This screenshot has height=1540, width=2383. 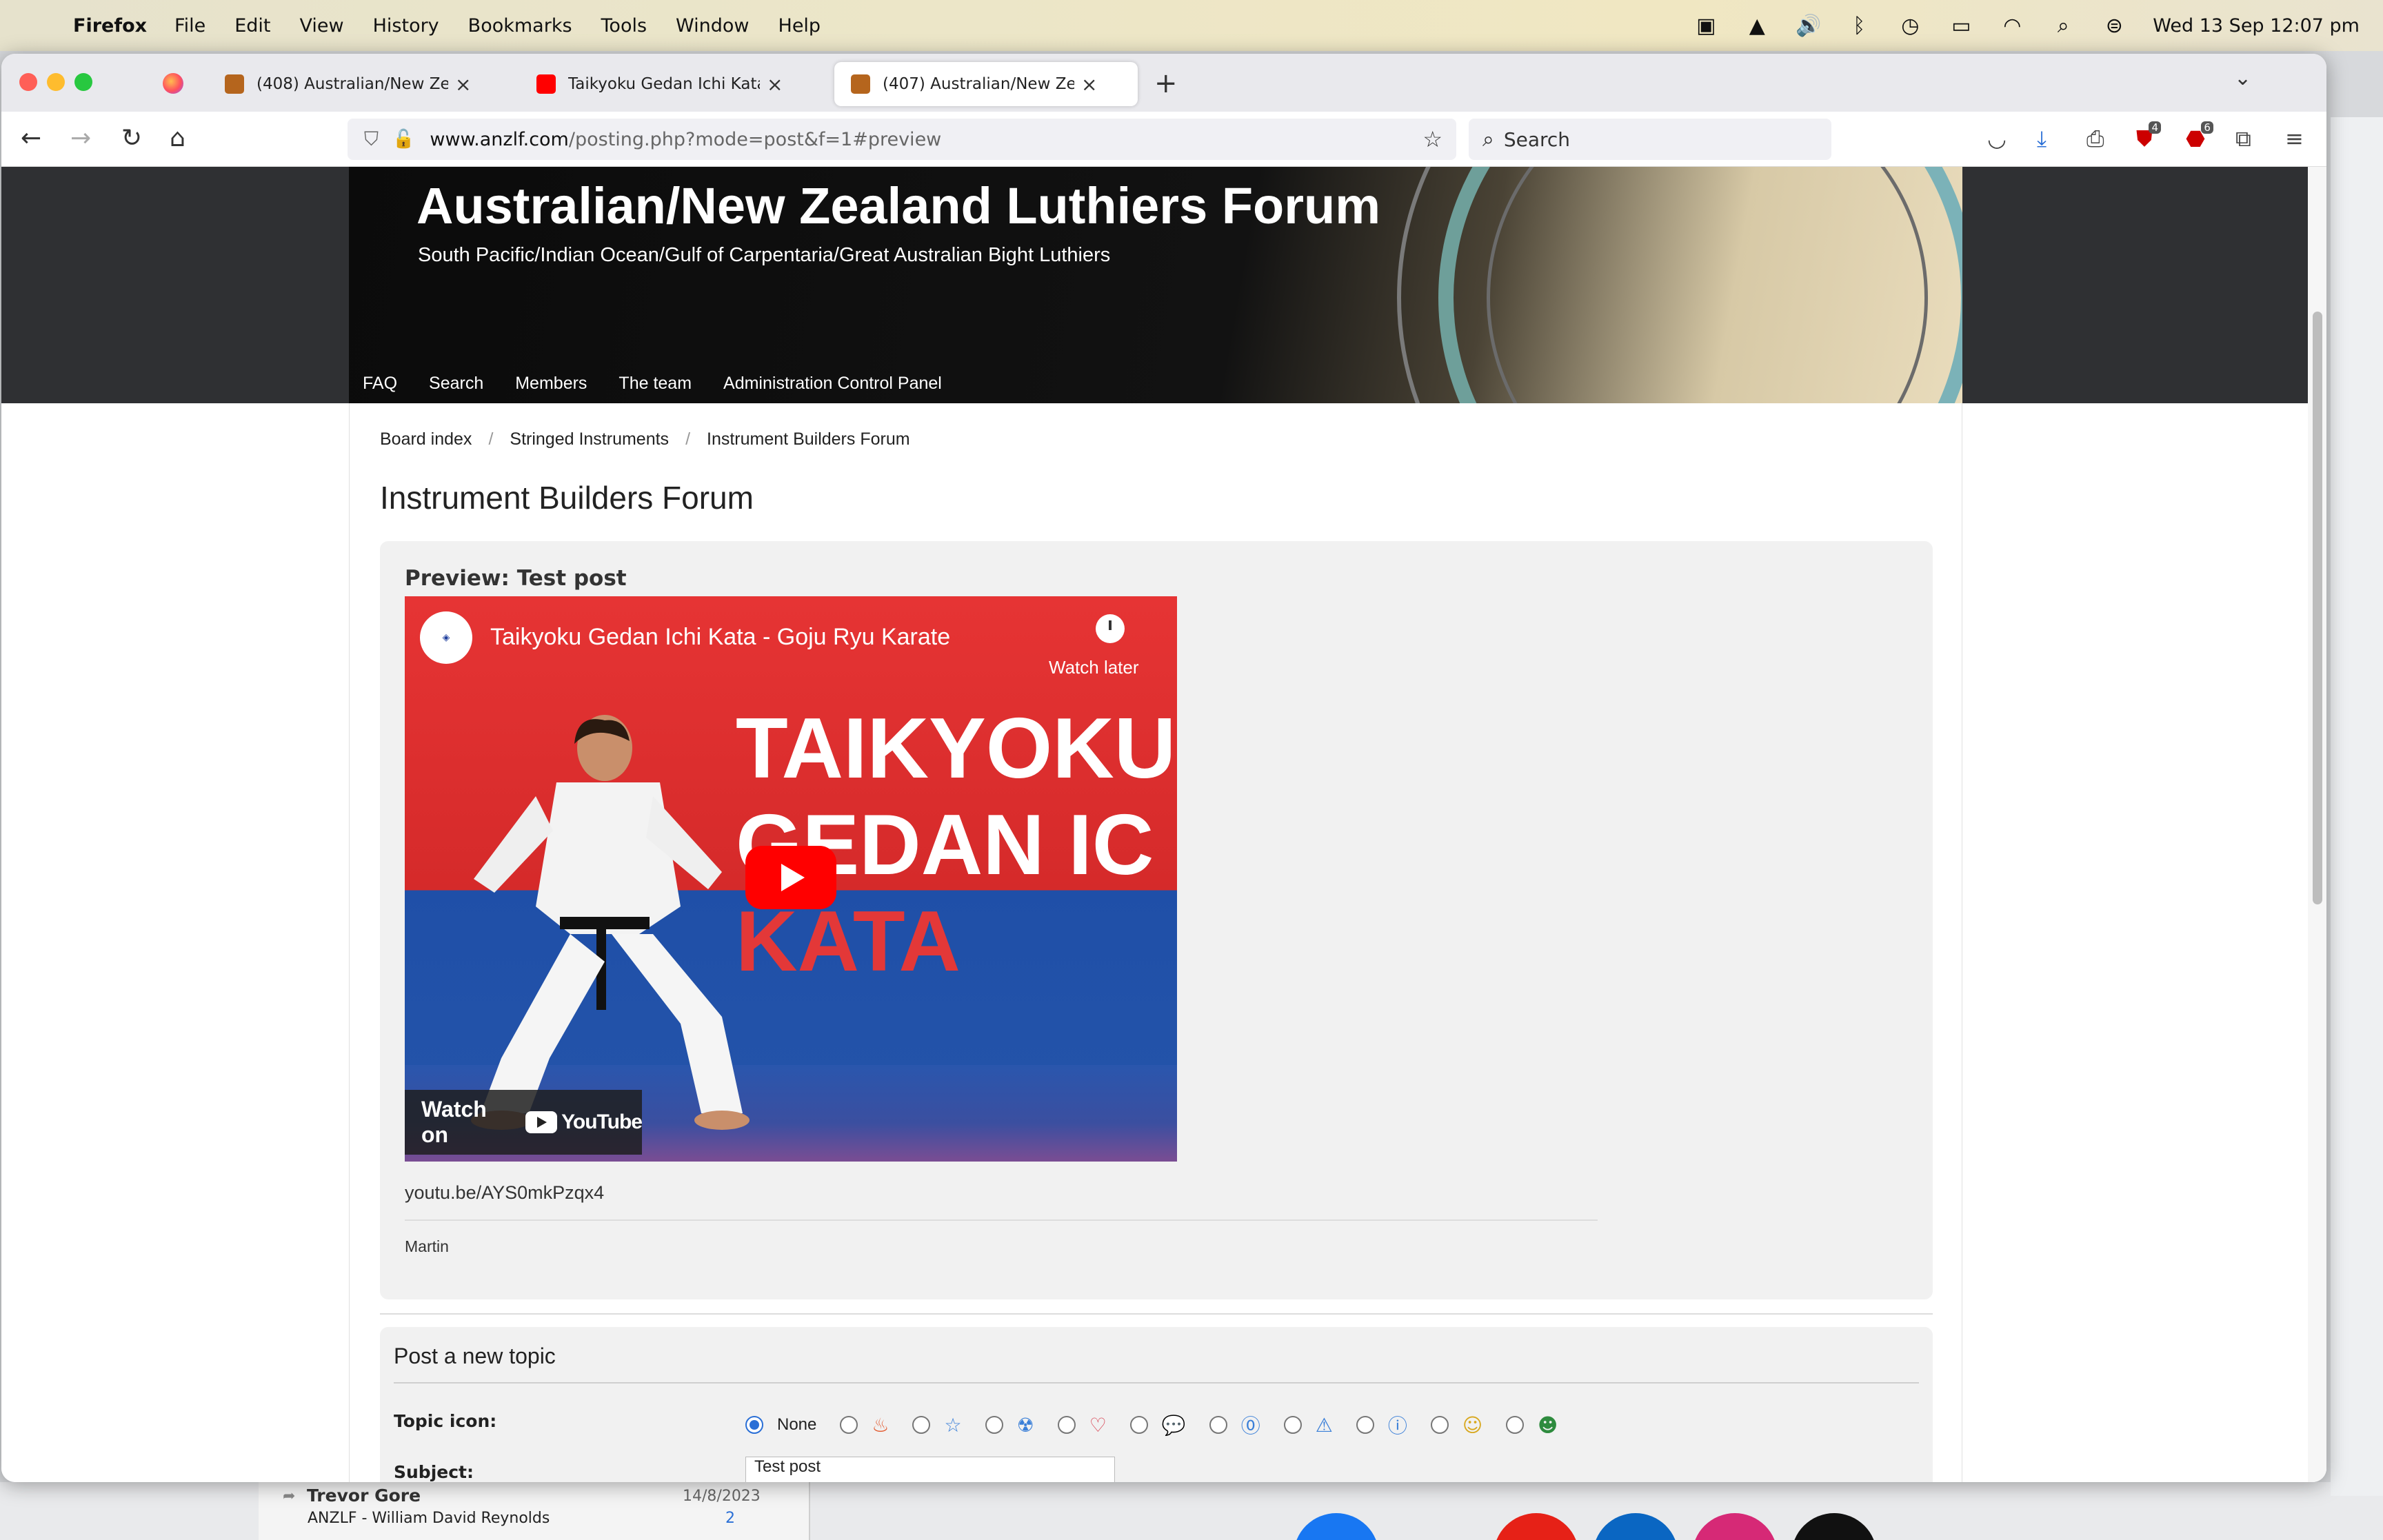 I want to click on battery-icon: ▭, so click(x=1961, y=26).